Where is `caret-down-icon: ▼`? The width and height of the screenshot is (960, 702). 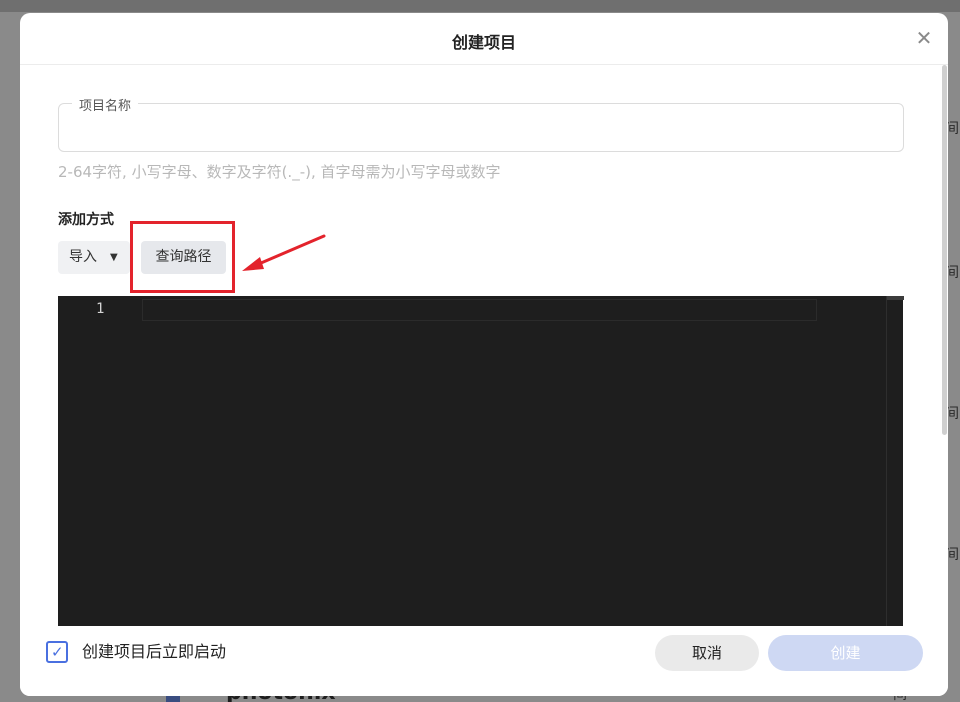 caret-down-icon: ▼ is located at coordinates (114, 257).